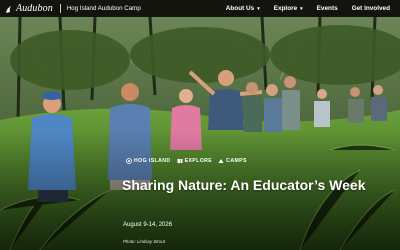  I want to click on tag-camps: CAMPS, so click(232, 161).